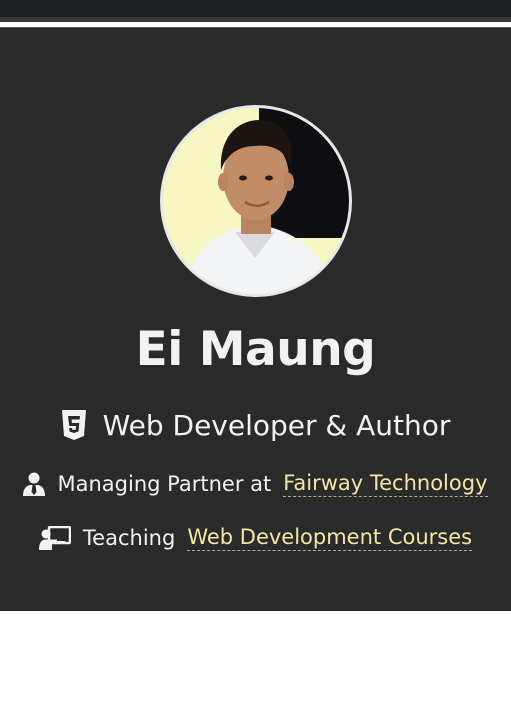 The width and height of the screenshot is (511, 722). I want to click on html5-icon, so click(74, 425).